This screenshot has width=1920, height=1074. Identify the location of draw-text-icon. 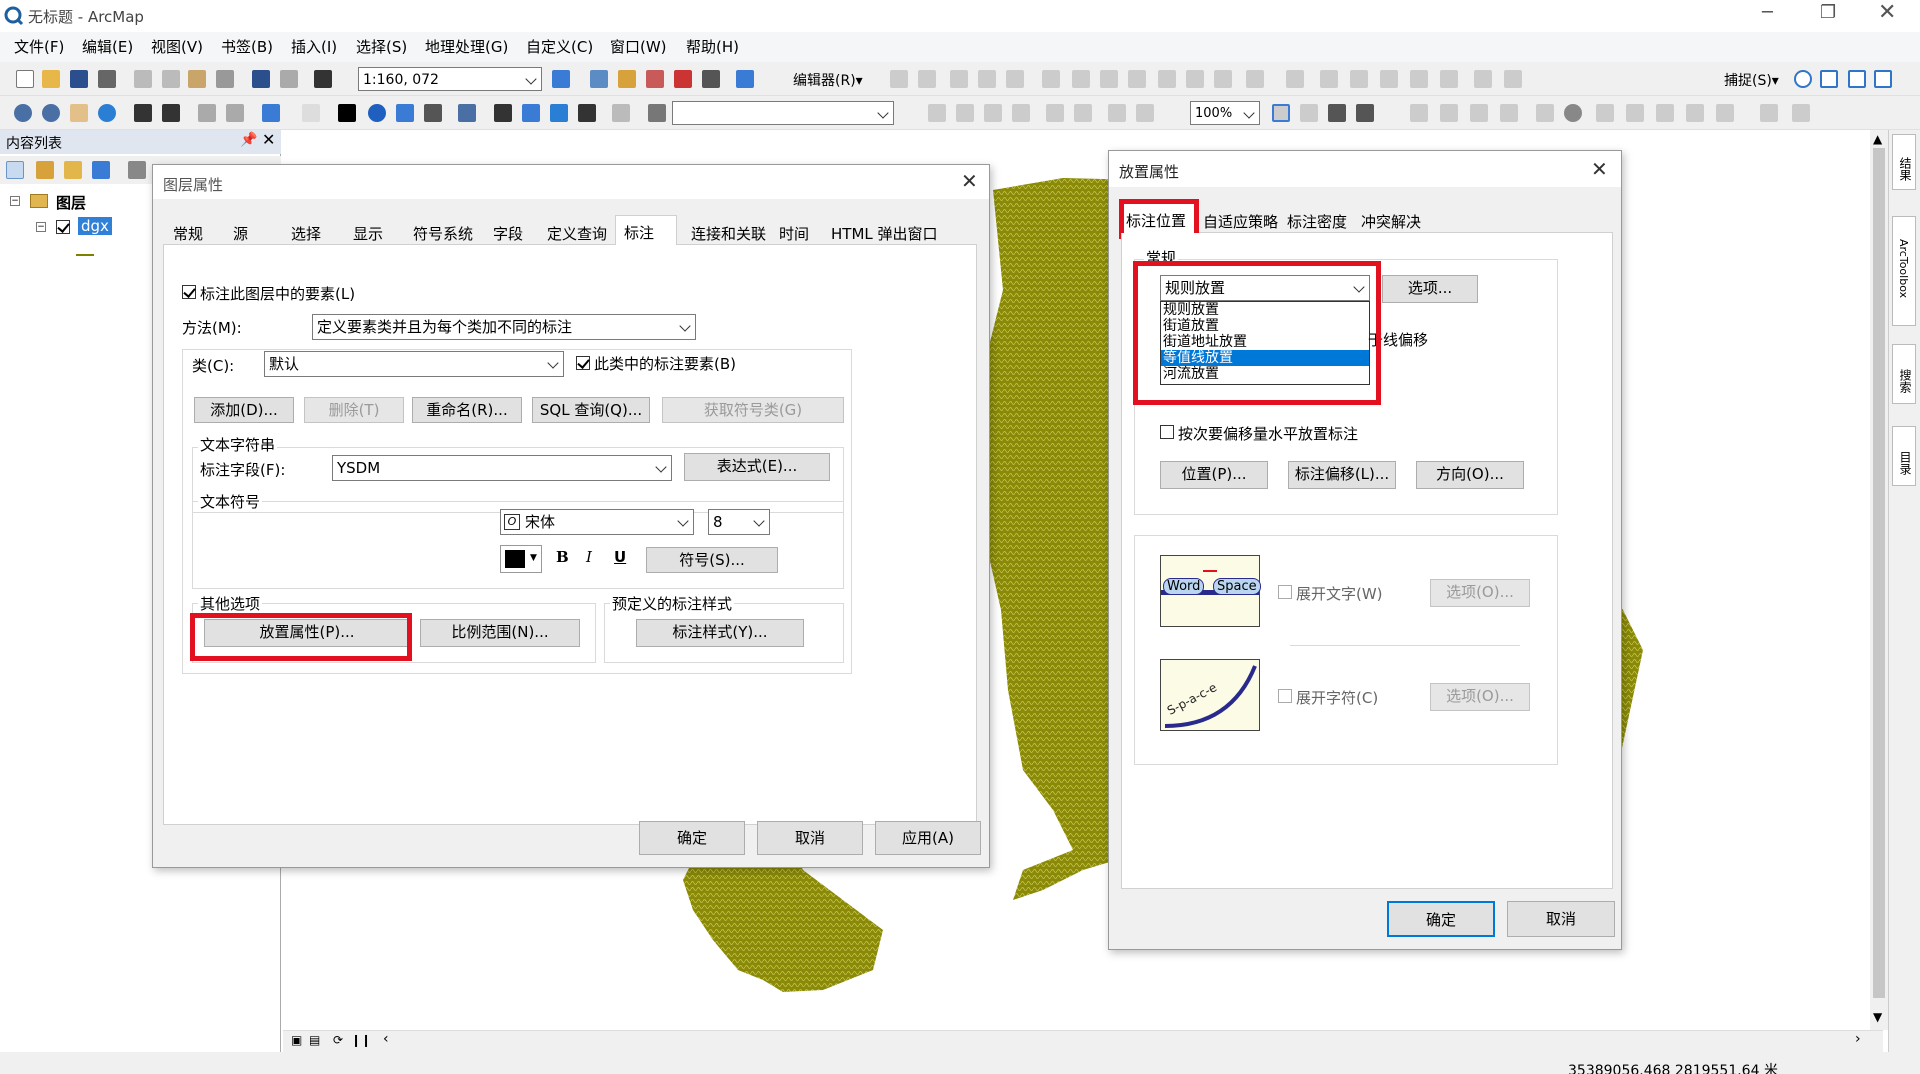
(1479, 113).